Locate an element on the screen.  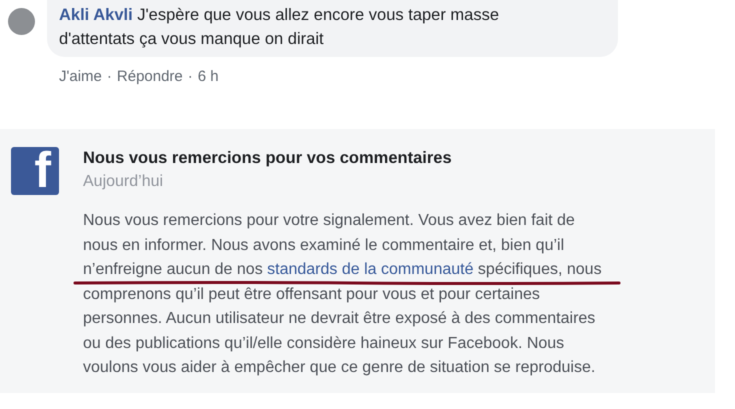
comment-text: d'attentats ça vous manque on dirait is located at coordinates (191, 39).